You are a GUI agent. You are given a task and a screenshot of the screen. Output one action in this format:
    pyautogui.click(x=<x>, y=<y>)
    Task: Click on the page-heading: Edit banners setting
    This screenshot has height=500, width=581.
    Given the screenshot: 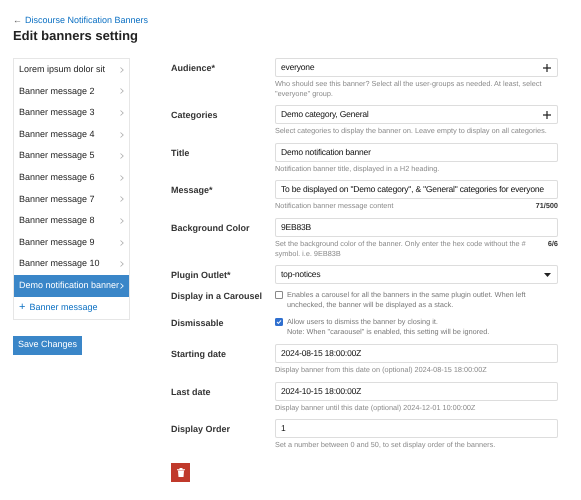 What is the action you would take?
    pyautogui.click(x=76, y=36)
    